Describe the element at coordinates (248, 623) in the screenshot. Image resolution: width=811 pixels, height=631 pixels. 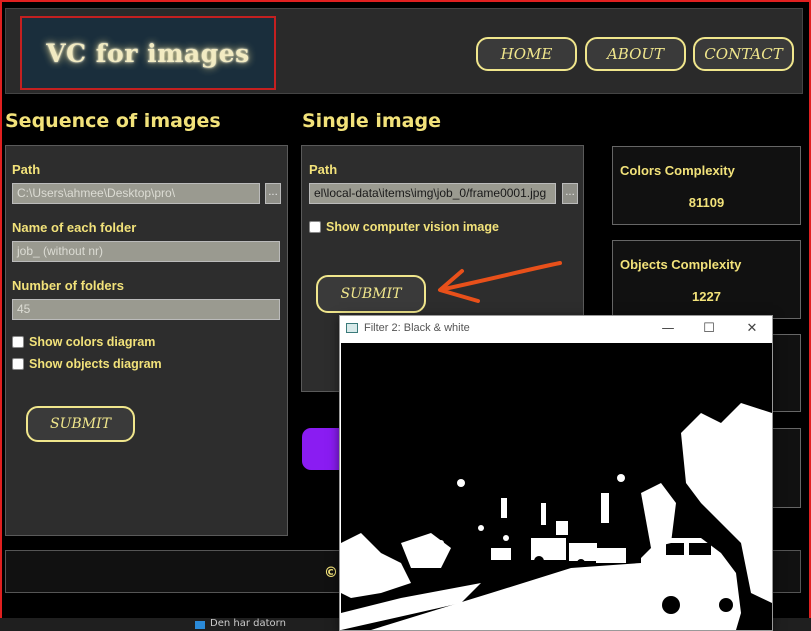
I see `taskbar-label: Den har datorn` at that location.